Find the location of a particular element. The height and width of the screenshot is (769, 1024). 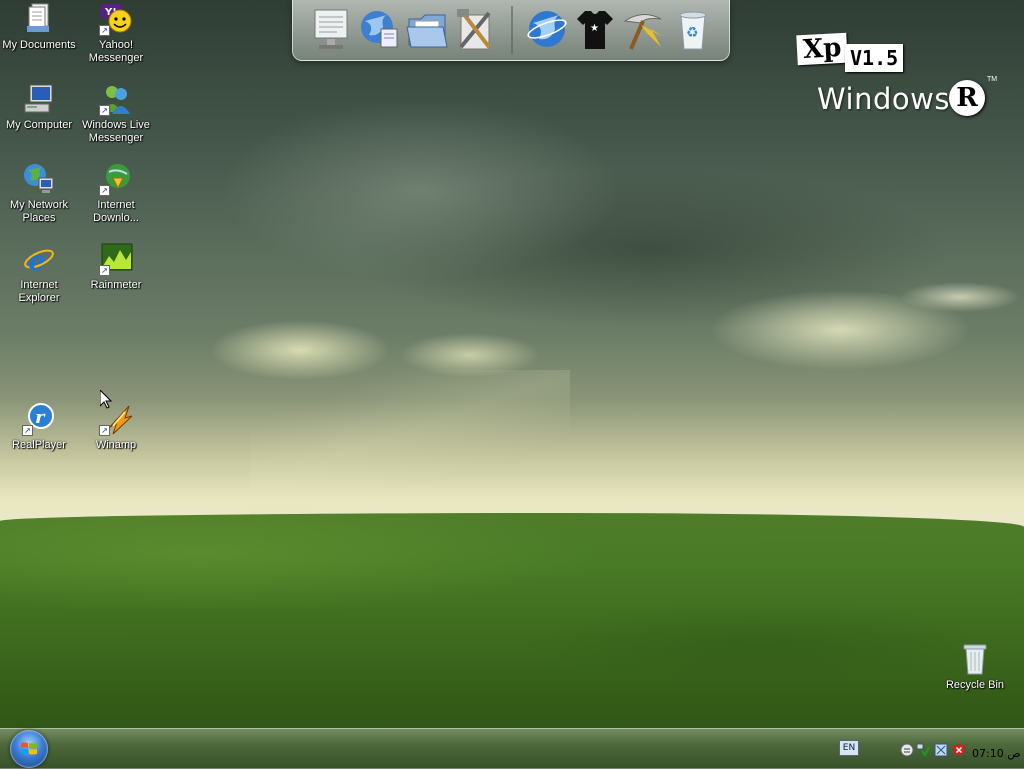

dock-item-monitor is located at coordinates (331, 30).